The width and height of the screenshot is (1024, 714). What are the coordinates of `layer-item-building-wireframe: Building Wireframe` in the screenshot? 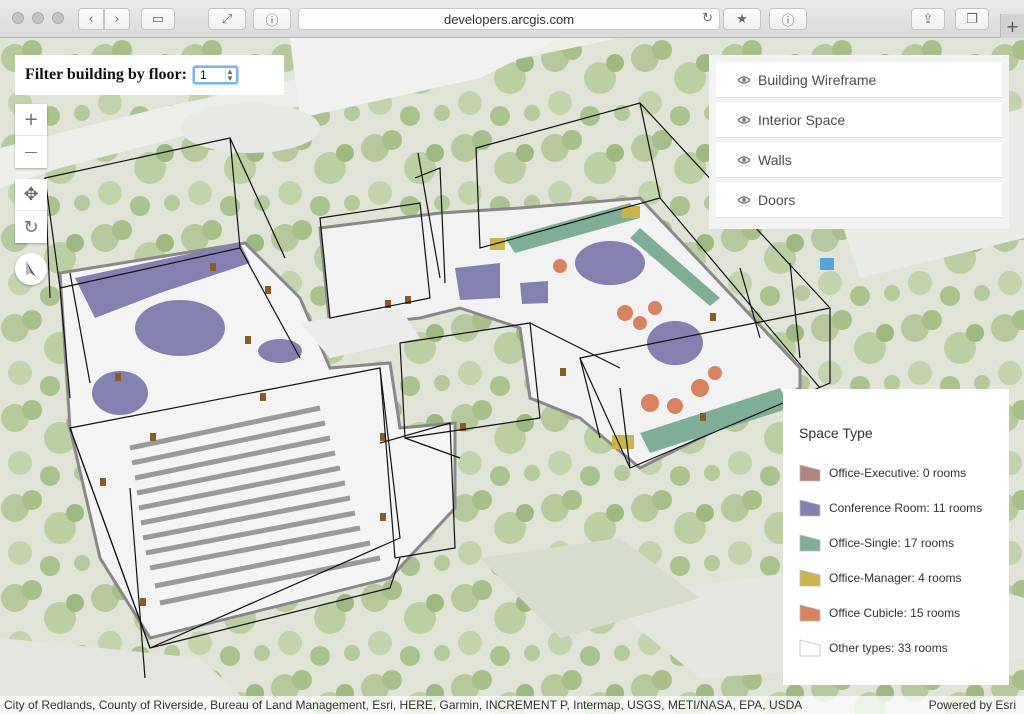 It's located at (859, 80).